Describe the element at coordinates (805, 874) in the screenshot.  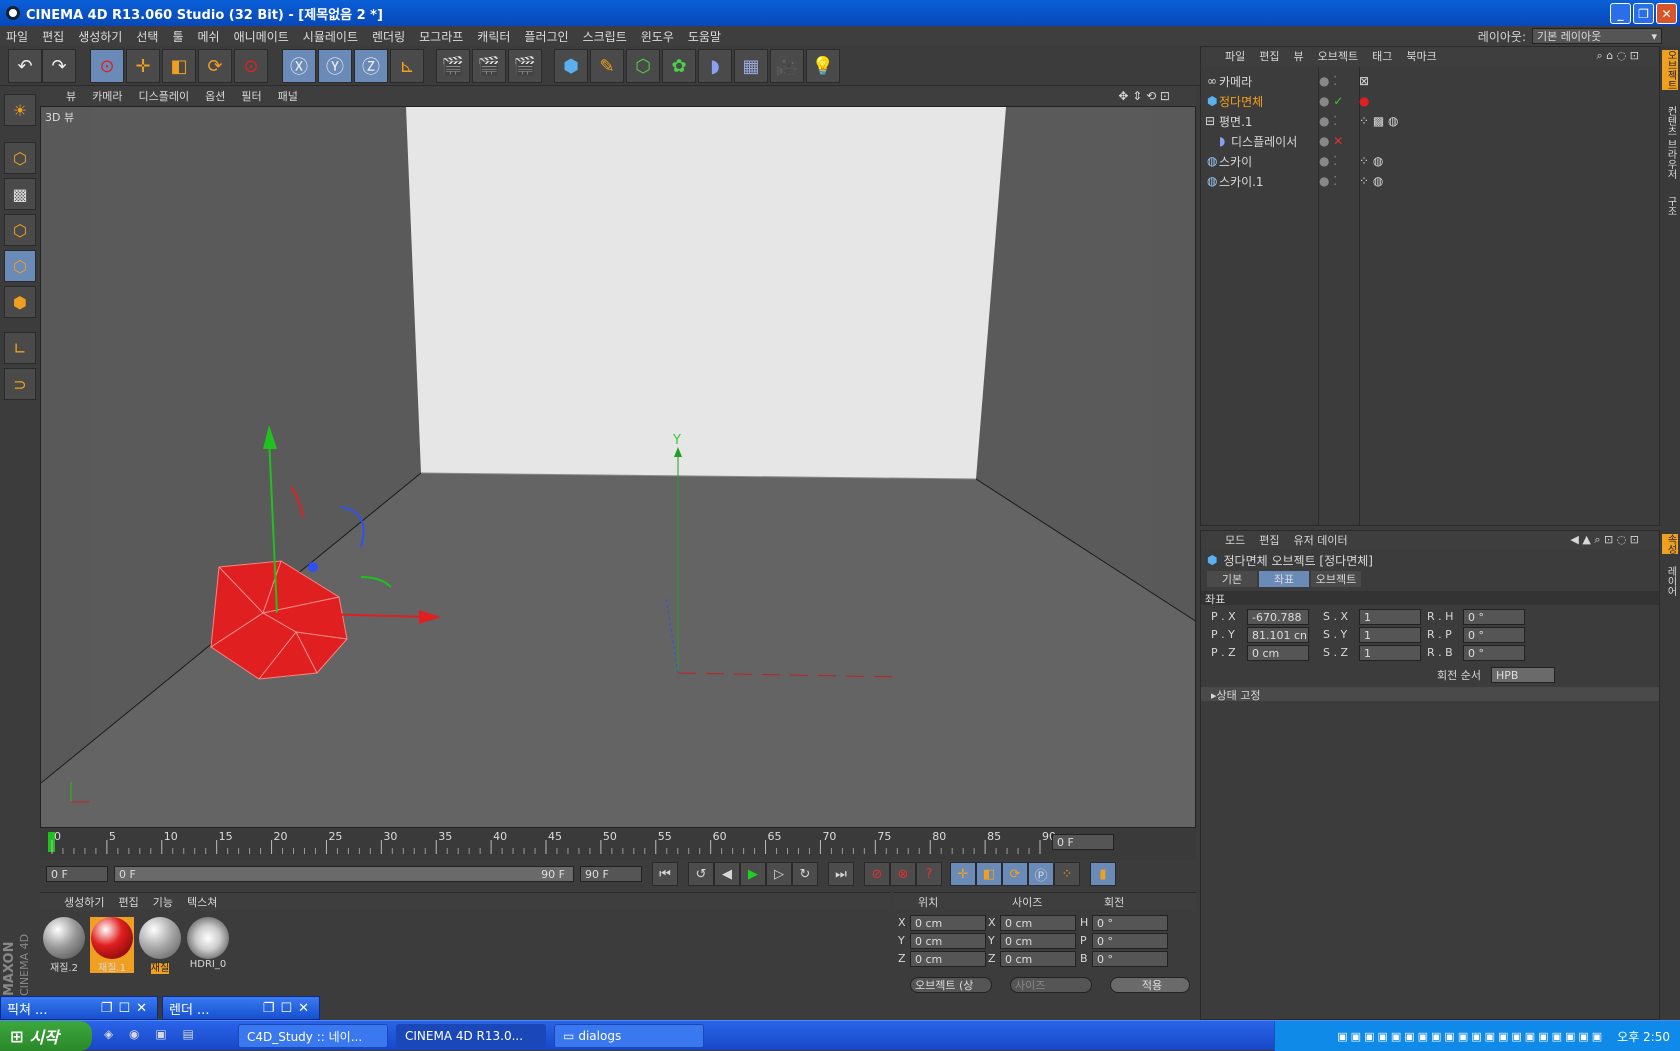
I see `next-key-button: ↻` at that location.